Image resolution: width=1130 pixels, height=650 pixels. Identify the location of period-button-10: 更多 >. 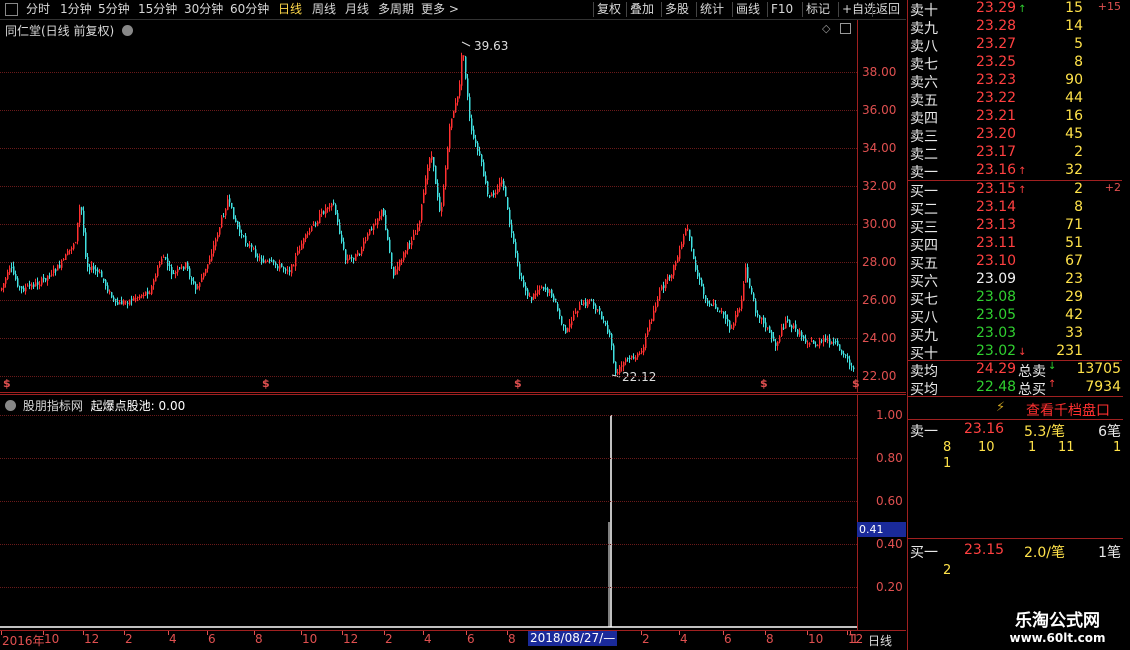
(440, 9).